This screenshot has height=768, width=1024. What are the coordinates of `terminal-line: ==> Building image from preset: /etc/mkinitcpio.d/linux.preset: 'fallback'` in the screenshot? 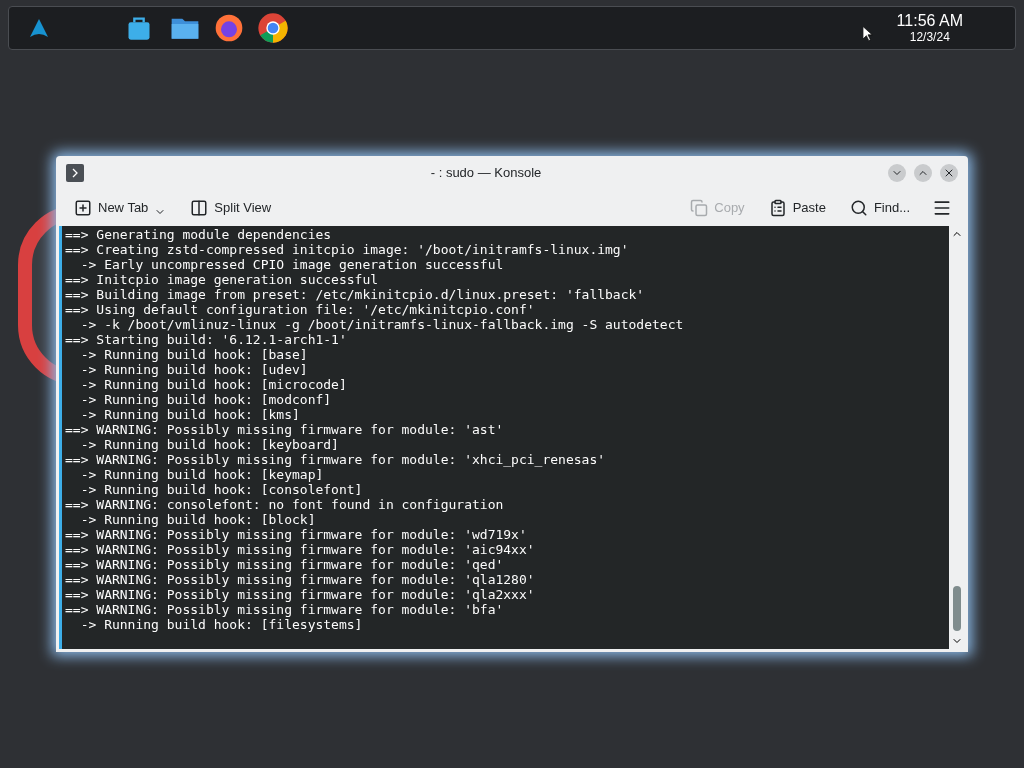 It's located at (355, 294).